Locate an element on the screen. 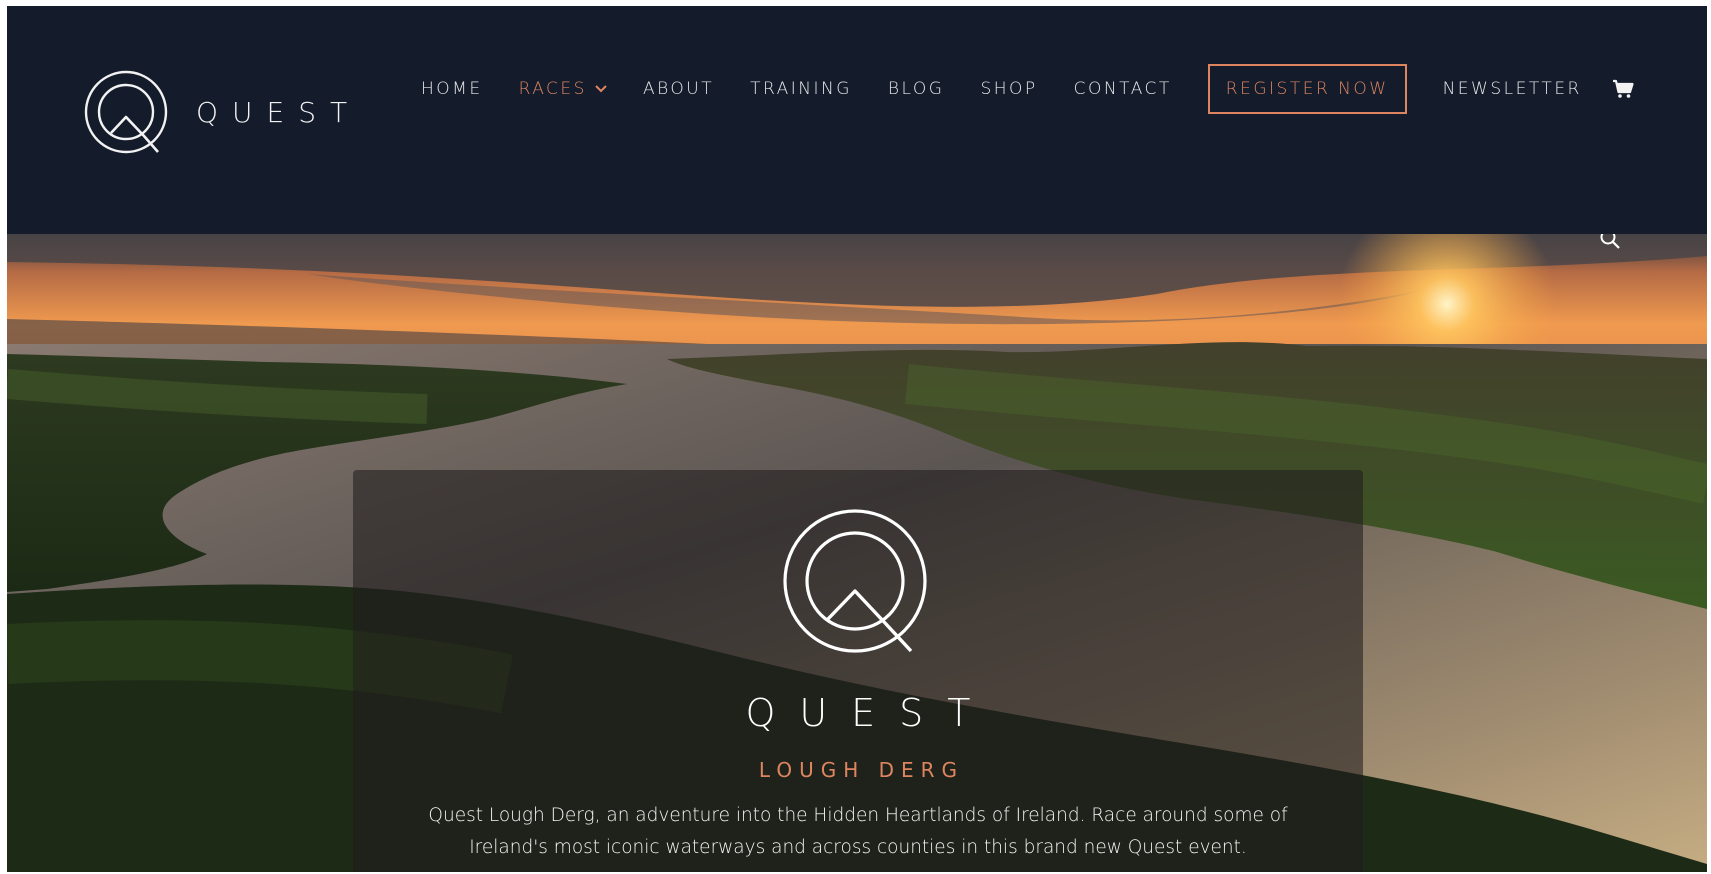 This screenshot has width=1711, height=874. cart-button is located at coordinates (1623, 89).